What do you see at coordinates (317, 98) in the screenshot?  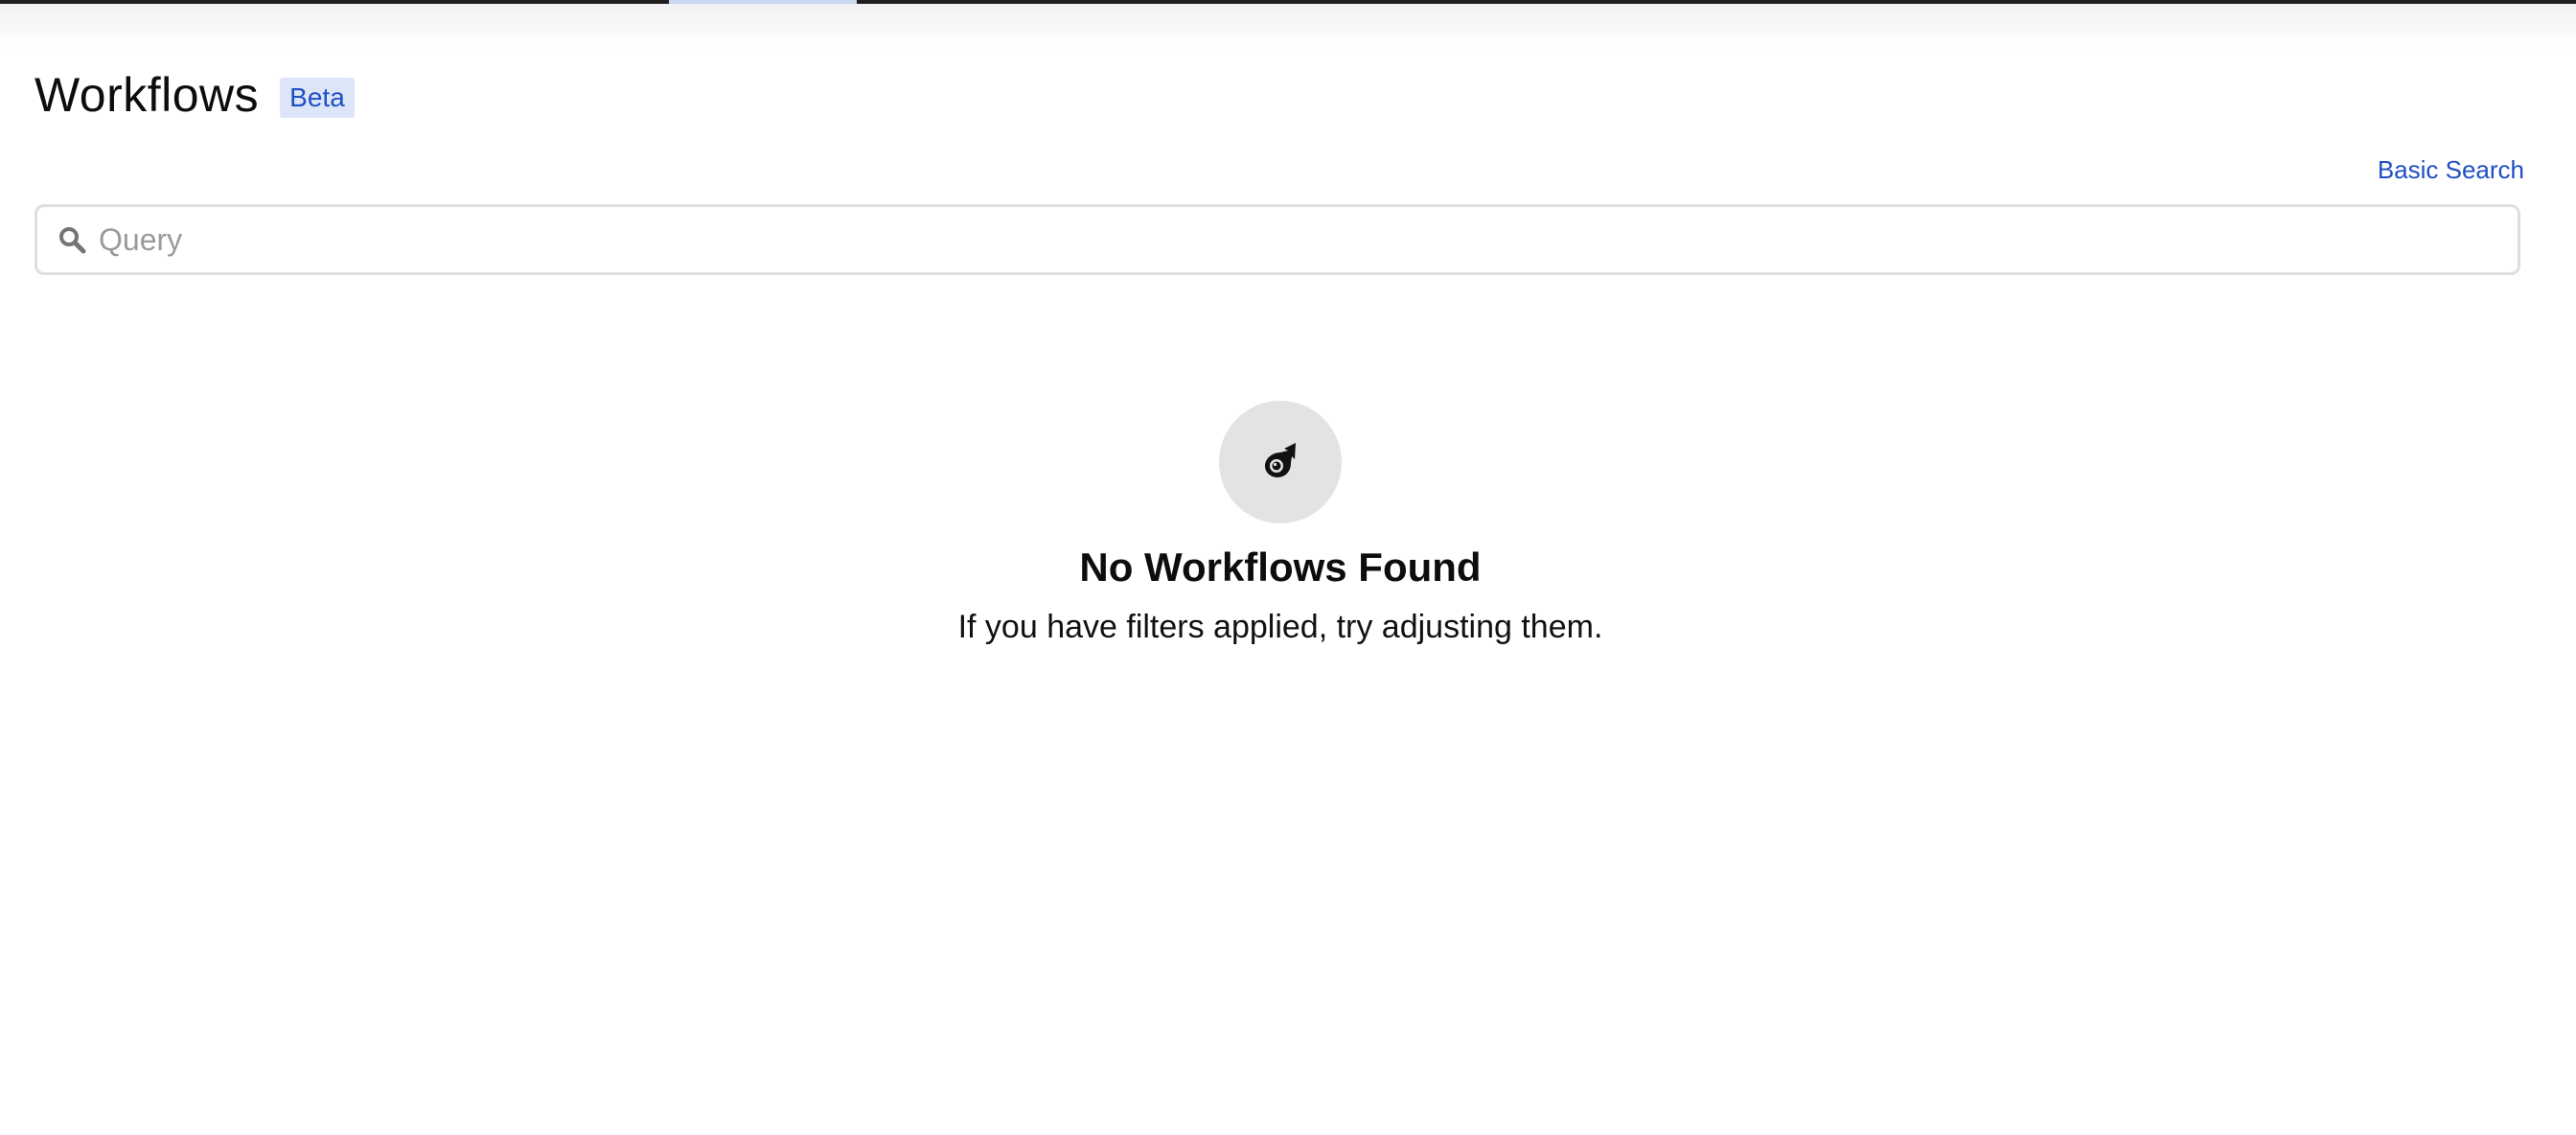 I see `beta-badge: Beta` at bounding box center [317, 98].